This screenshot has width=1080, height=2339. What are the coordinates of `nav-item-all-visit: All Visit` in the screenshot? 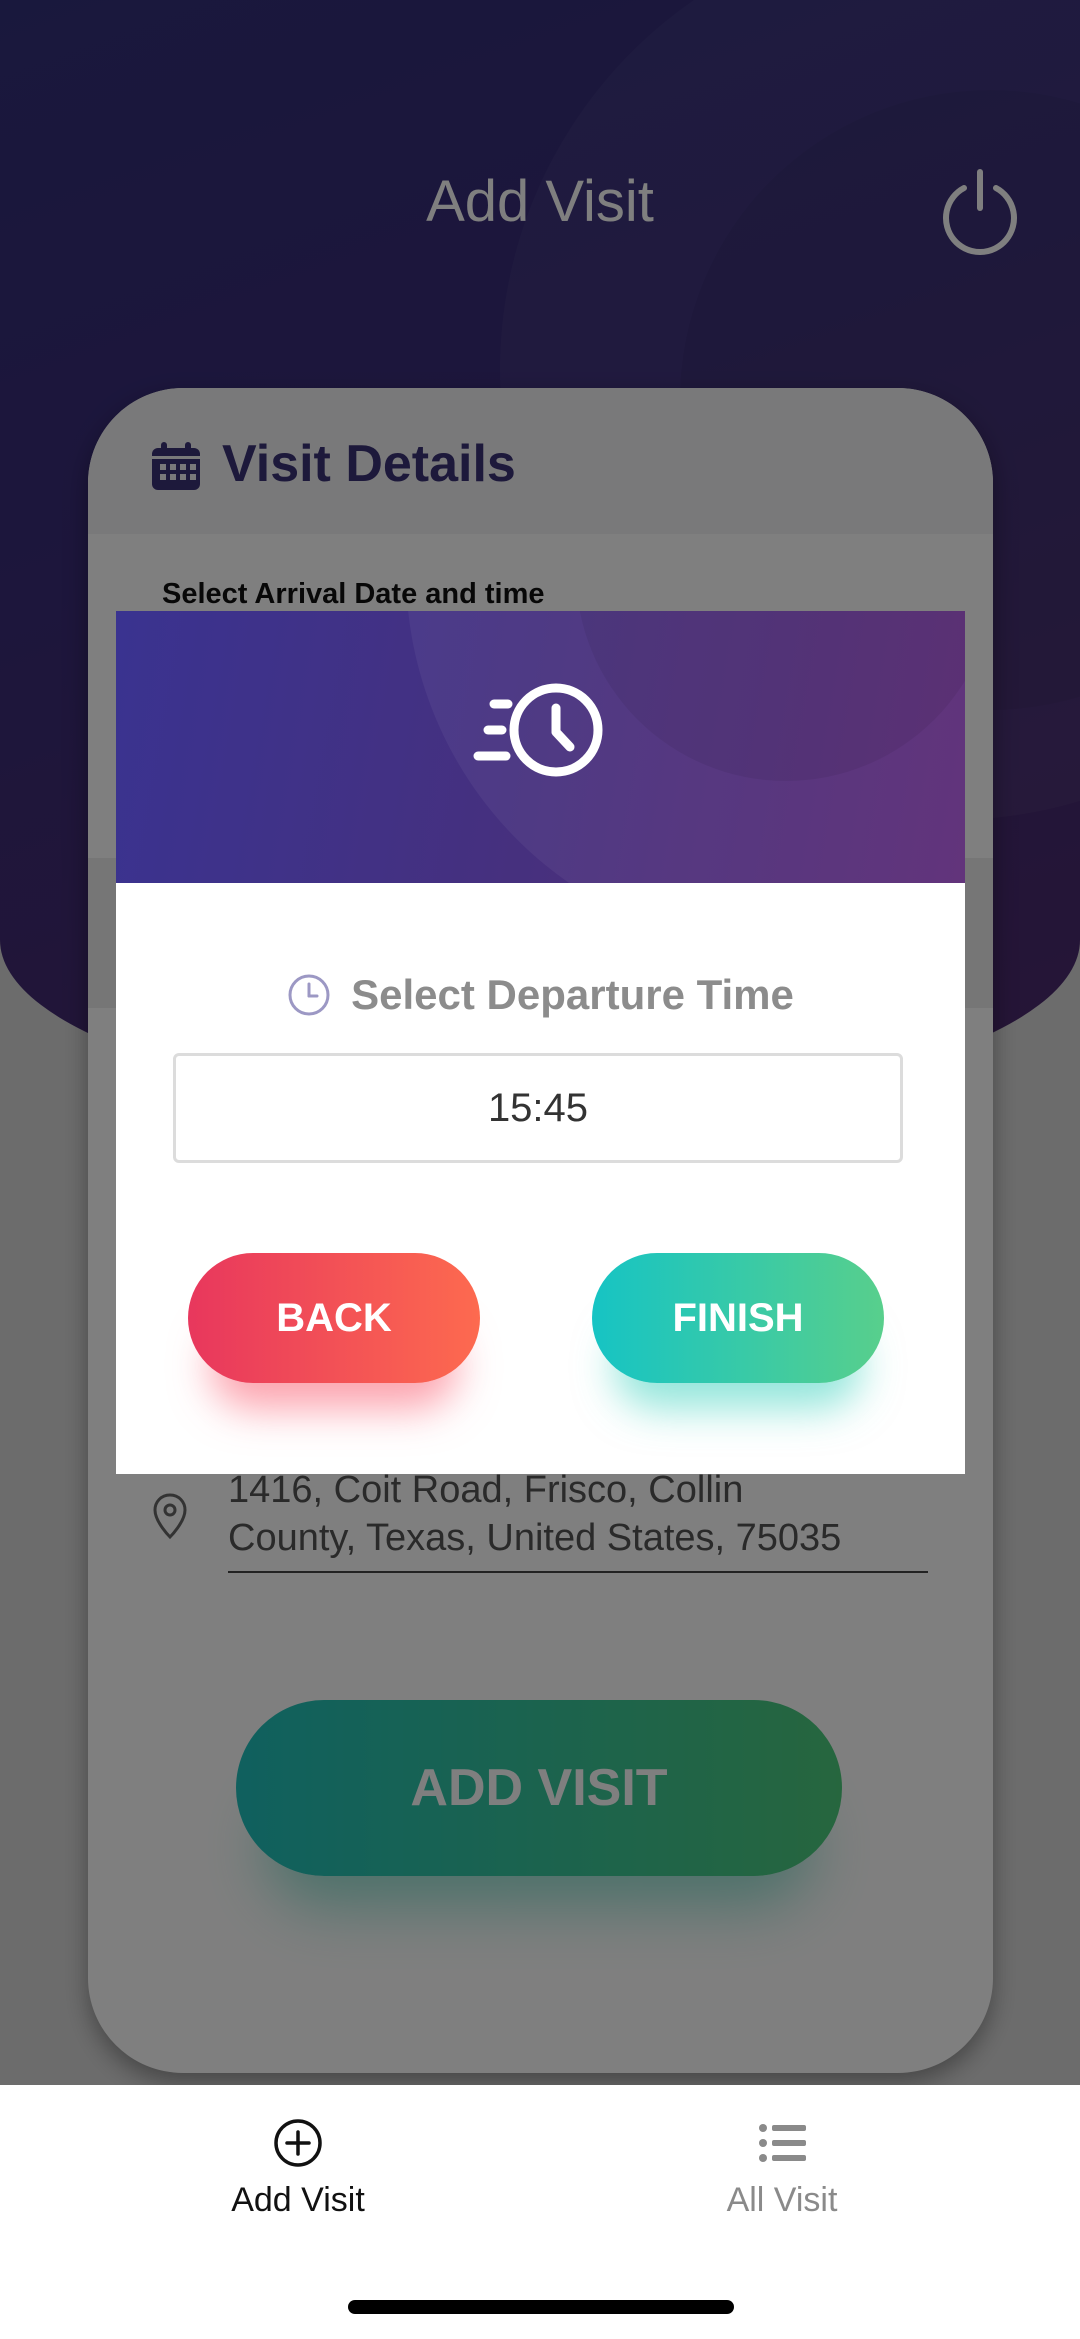 It's located at (782, 2175).